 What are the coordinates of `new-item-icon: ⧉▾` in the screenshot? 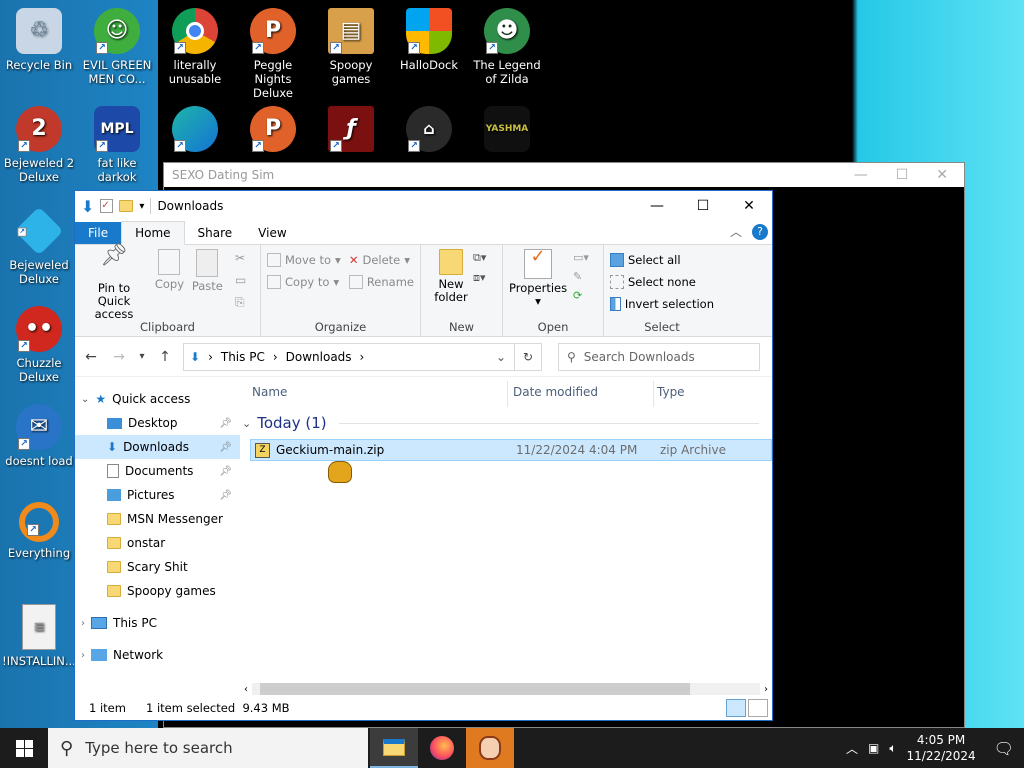 It's located at (479, 258).